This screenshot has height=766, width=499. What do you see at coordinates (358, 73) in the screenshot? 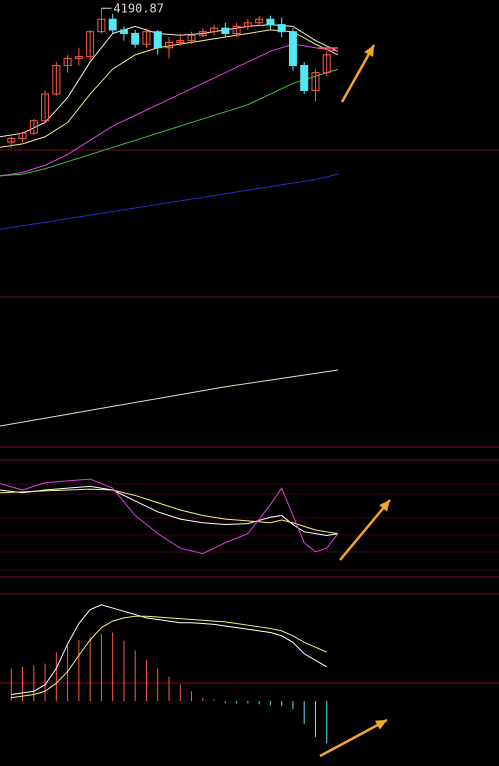
I see `up-trend-arrow` at bounding box center [358, 73].